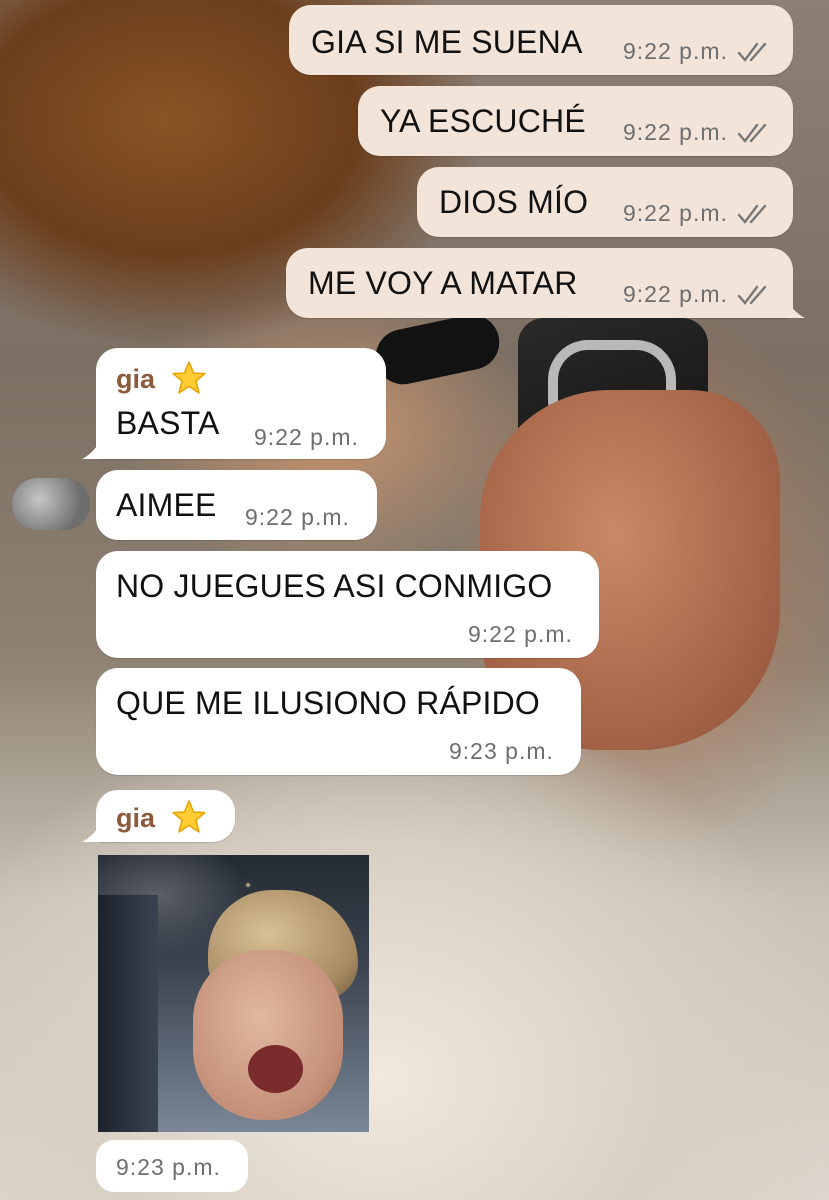 This screenshot has width=829, height=1200. Describe the element at coordinates (437, 349) in the screenshot. I see `wallpaper-sunglasses` at that location.